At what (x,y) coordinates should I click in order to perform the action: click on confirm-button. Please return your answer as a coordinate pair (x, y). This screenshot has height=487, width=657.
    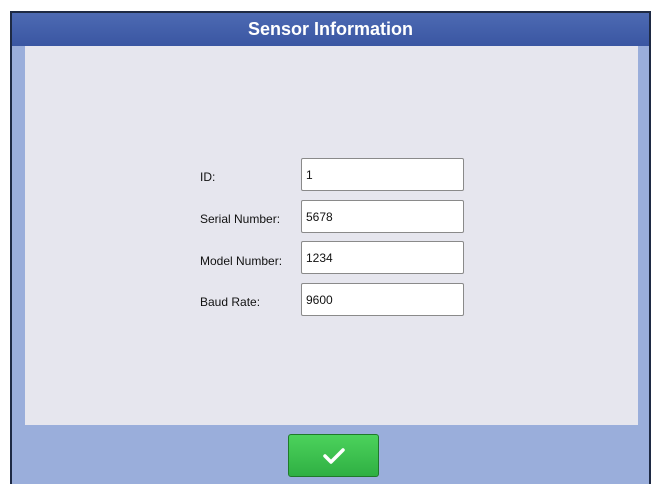
    Looking at the image, I should click on (333, 455).